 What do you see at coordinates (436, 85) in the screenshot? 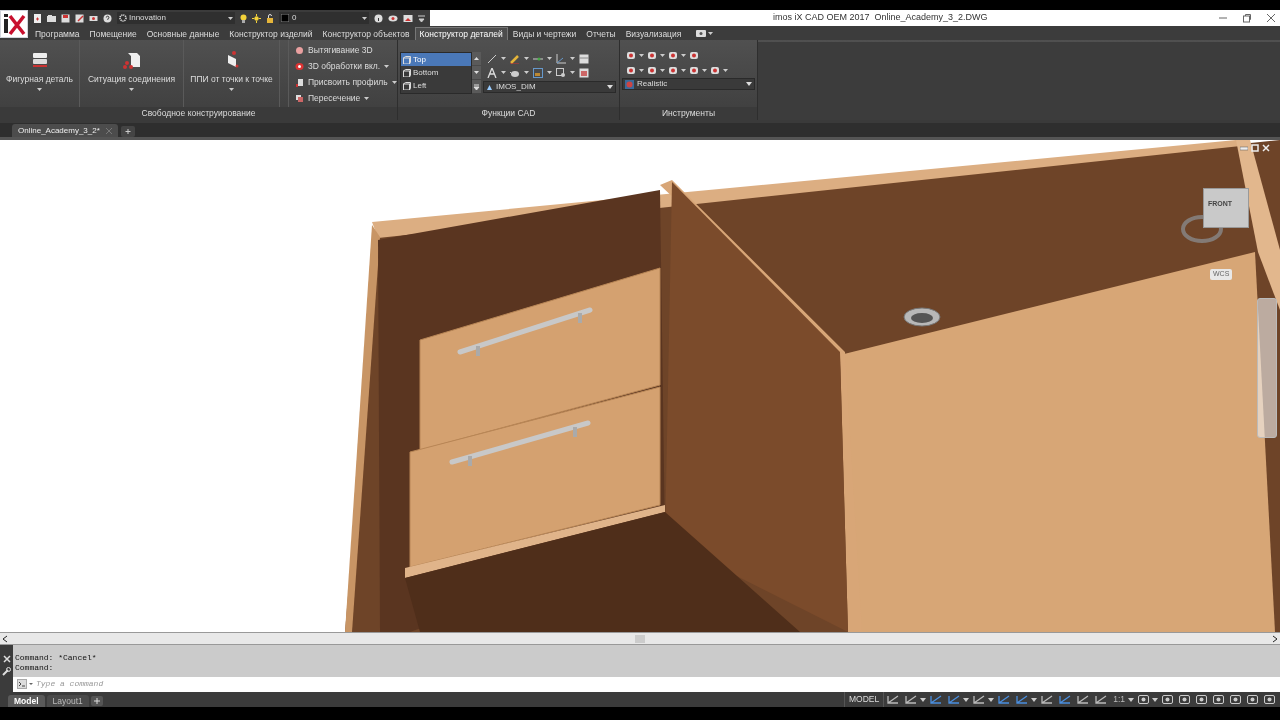
I see `view-item: Left` at bounding box center [436, 85].